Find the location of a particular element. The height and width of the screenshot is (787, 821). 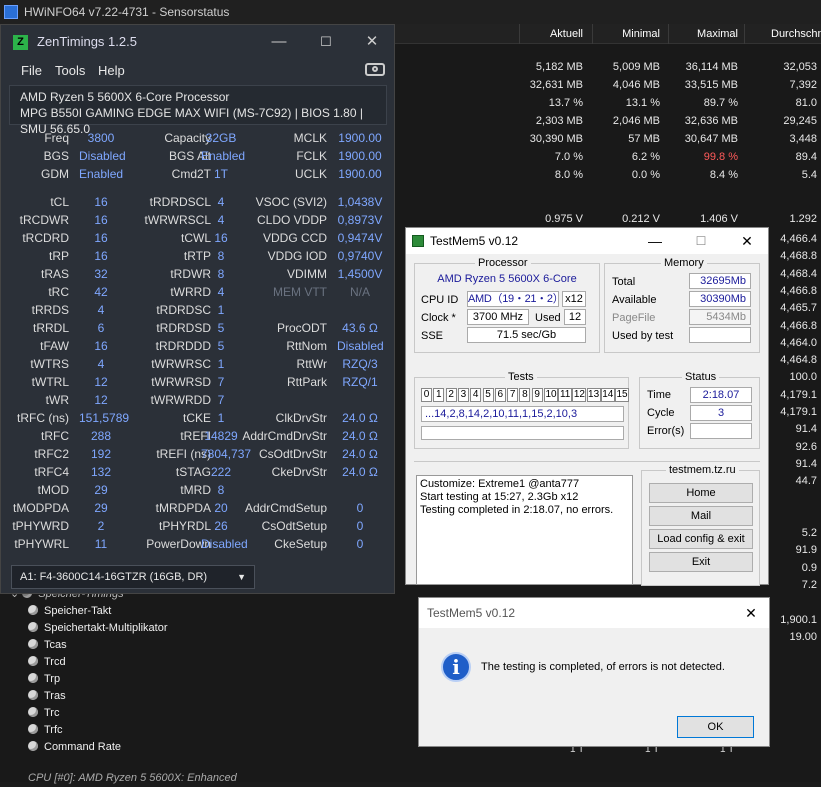

test-number-box: 9 is located at coordinates (537, 395).